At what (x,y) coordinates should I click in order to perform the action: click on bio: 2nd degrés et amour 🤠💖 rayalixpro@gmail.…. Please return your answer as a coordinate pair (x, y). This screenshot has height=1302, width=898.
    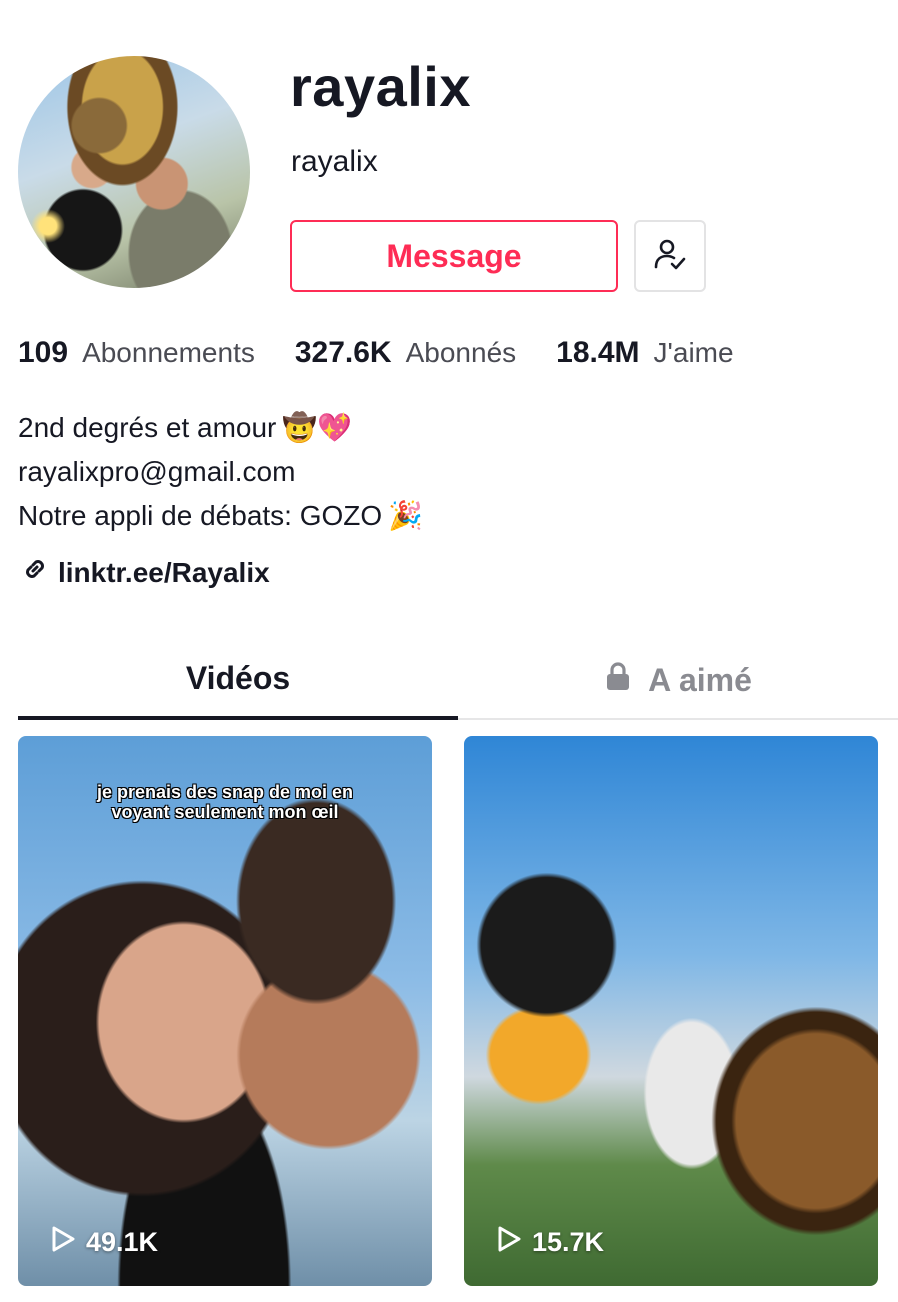
    Looking at the image, I should click on (220, 472).